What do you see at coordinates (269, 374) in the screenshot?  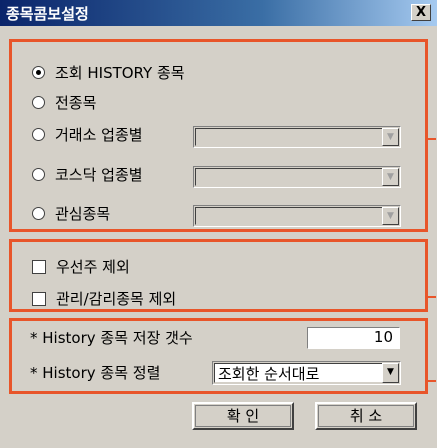 I see `history-sort-value: 조회한 순서대로` at bounding box center [269, 374].